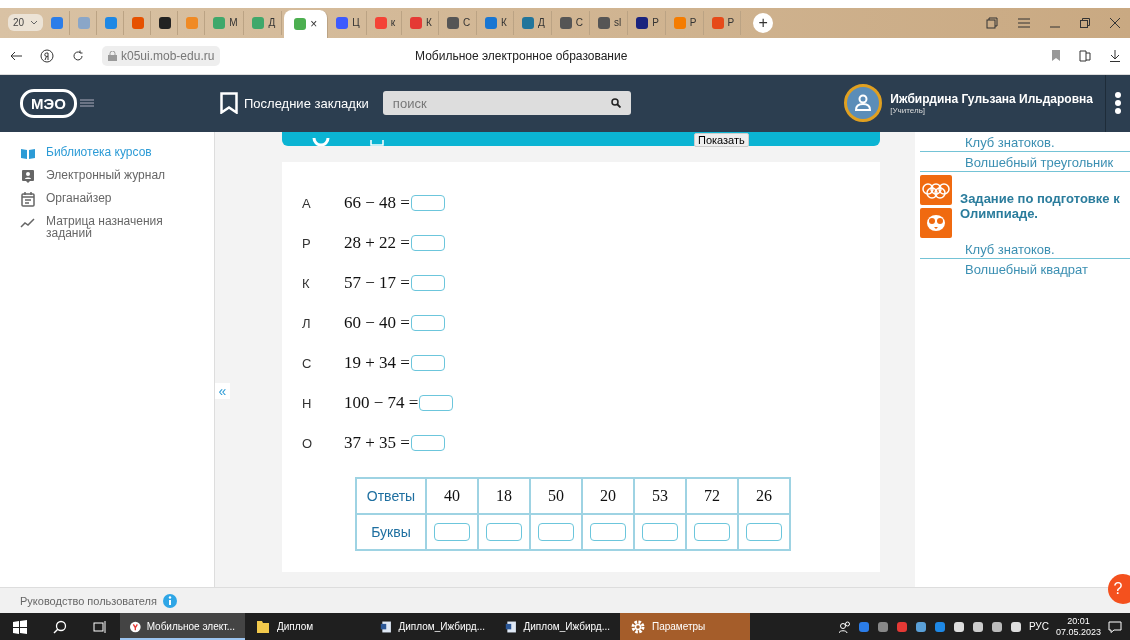  What do you see at coordinates (377, 283) in the screenshot?
I see `math-expression: 57 − 17 =` at bounding box center [377, 283].